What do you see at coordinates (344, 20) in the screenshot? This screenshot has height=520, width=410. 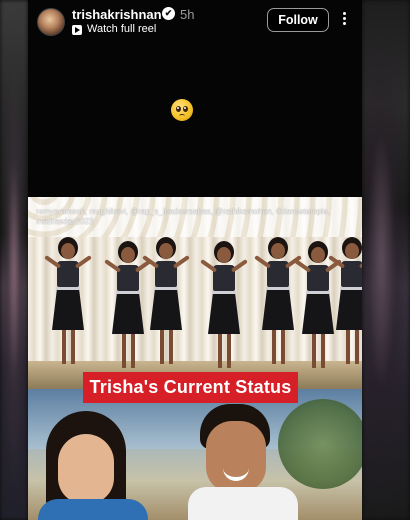 I see `more-options-icon` at bounding box center [344, 20].